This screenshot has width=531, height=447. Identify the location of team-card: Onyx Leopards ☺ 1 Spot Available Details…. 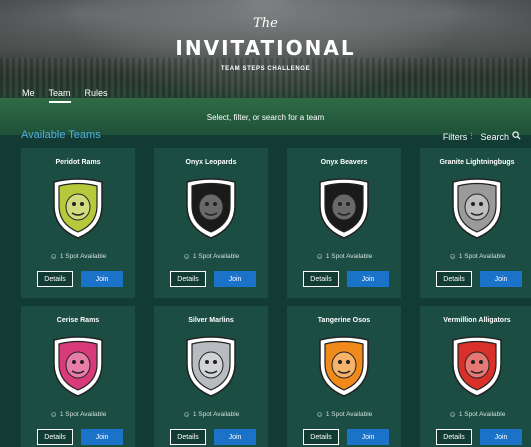
(211, 223).